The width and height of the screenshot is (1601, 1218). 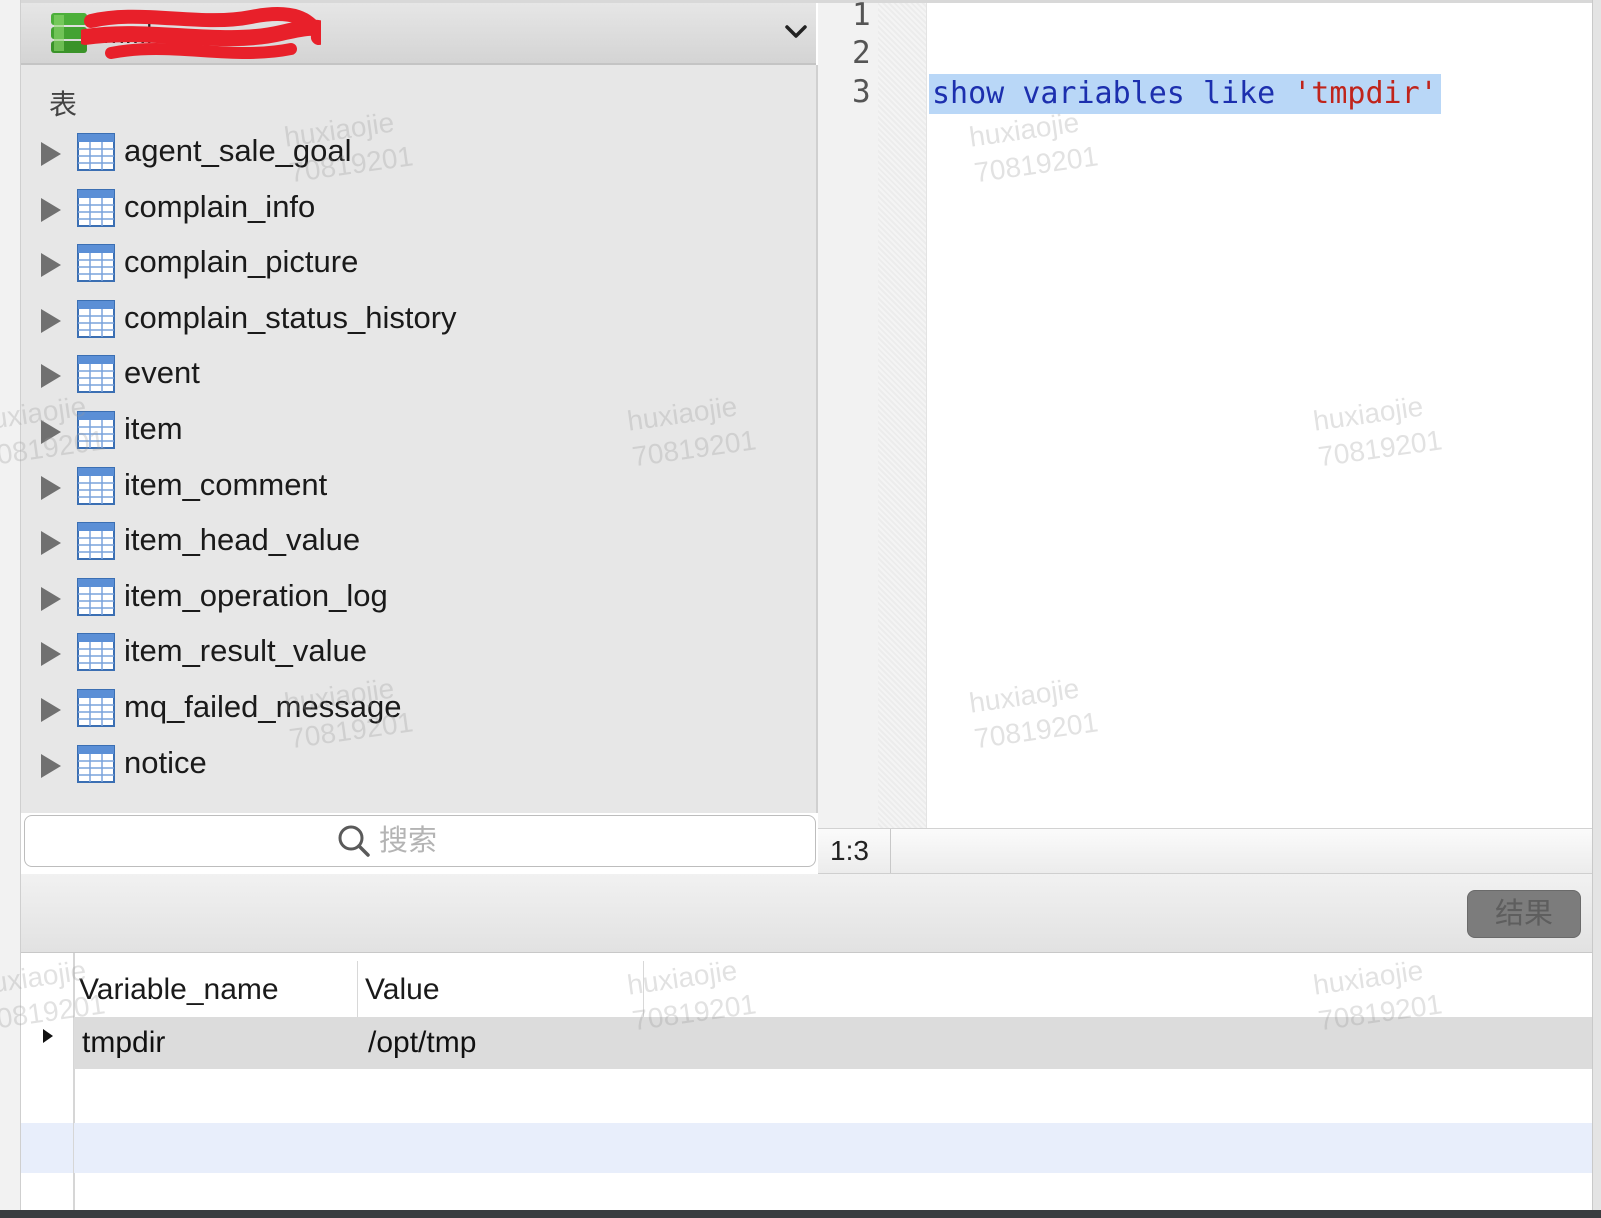 I want to click on editor-status-bar: 1:3, so click(x=1205, y=851).